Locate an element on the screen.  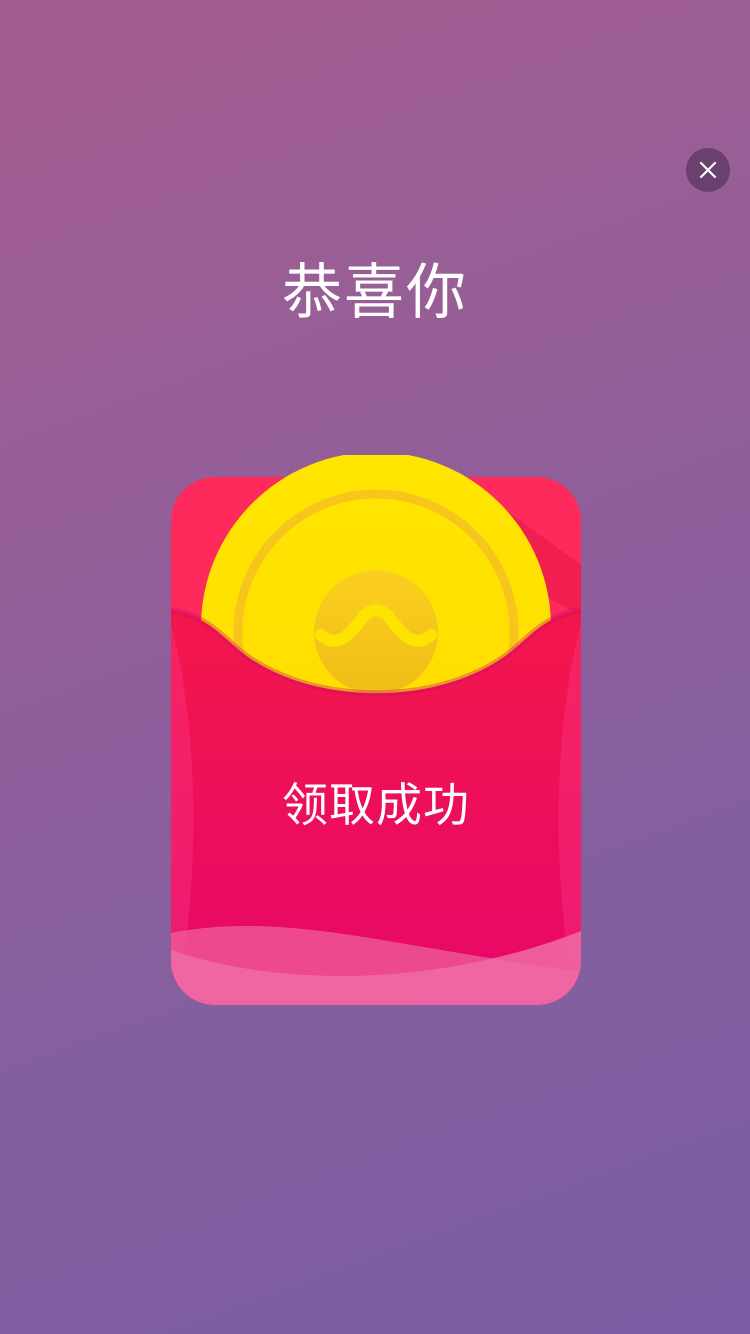
close-icon is located at coordinates (708, 170).